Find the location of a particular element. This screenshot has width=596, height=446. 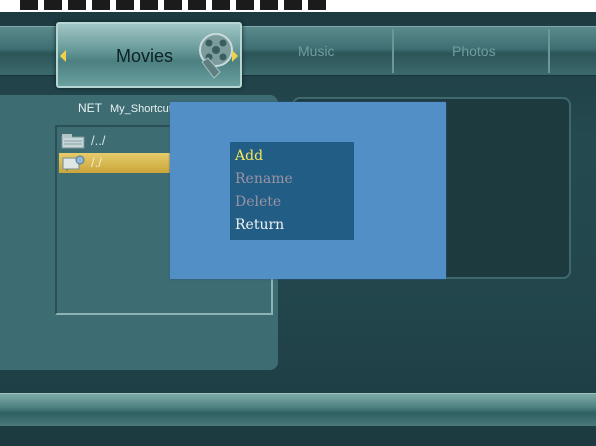

list-item-label: /./ is located at coordinates (96, 162).